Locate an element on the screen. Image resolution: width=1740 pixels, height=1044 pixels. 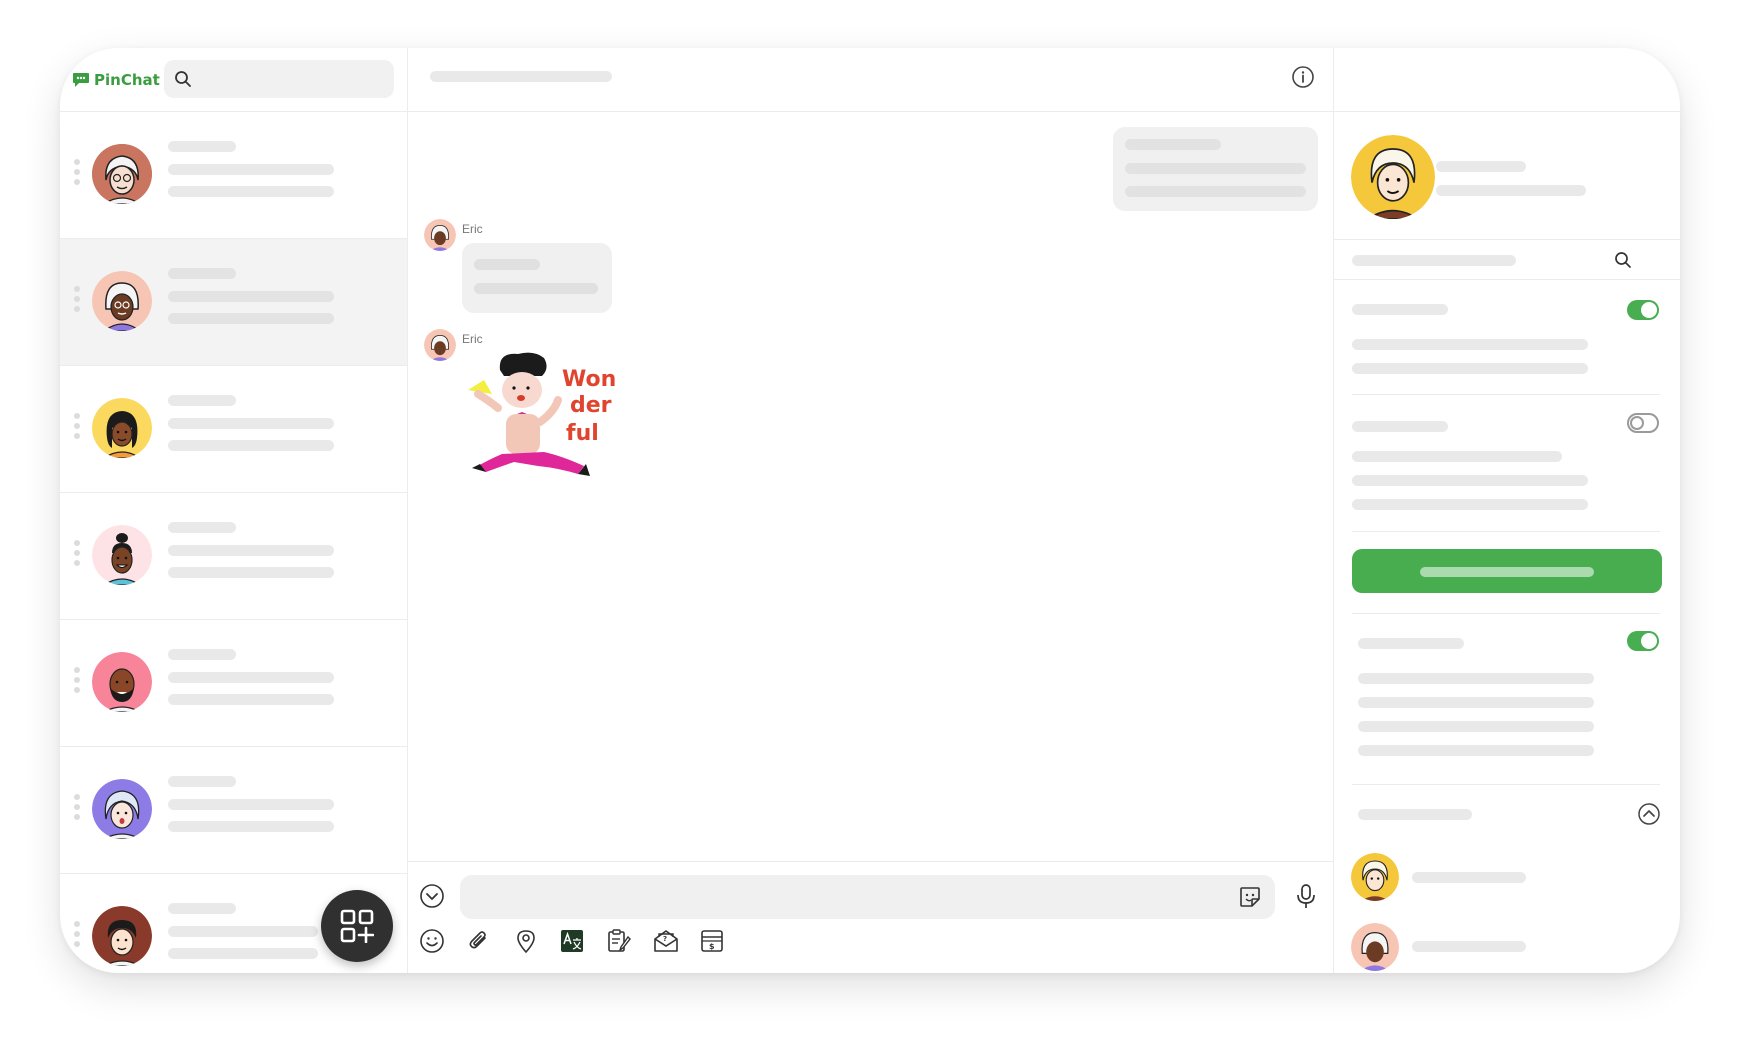
location-button is located at coordinates (526, 941).